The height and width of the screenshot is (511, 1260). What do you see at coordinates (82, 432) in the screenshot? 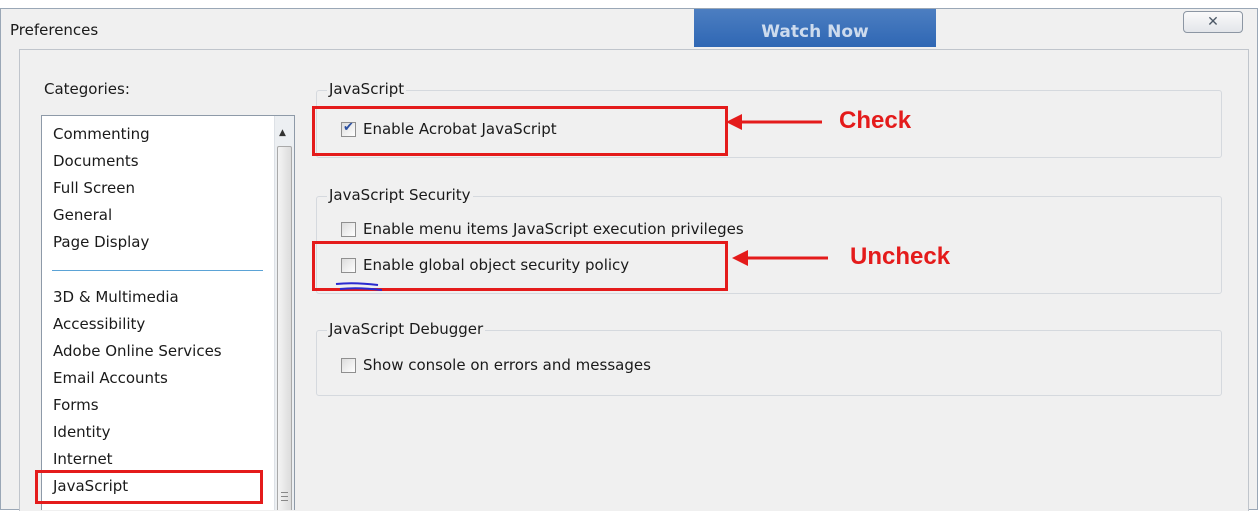
I see `category-item-identity: Identity` at bounding box center [82, 432].